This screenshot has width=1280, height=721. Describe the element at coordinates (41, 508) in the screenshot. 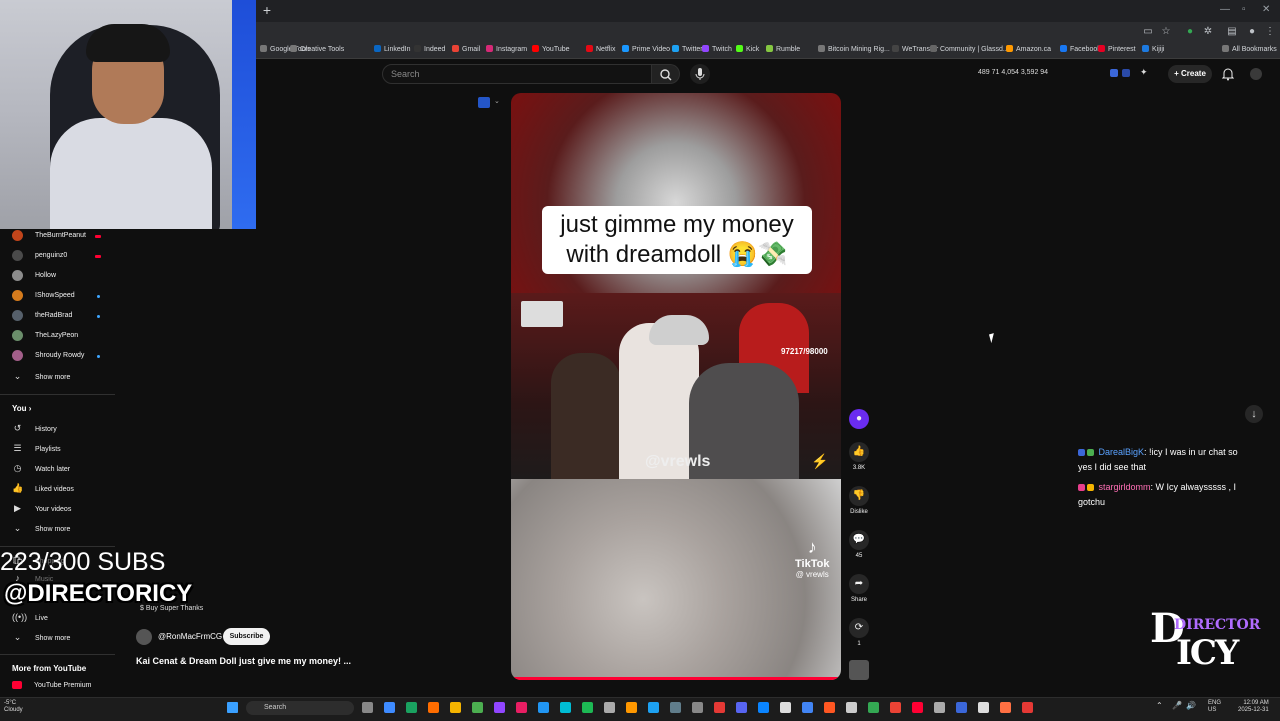

I see `sidebar-item-your-videos: ▶ Your videos` at that location.